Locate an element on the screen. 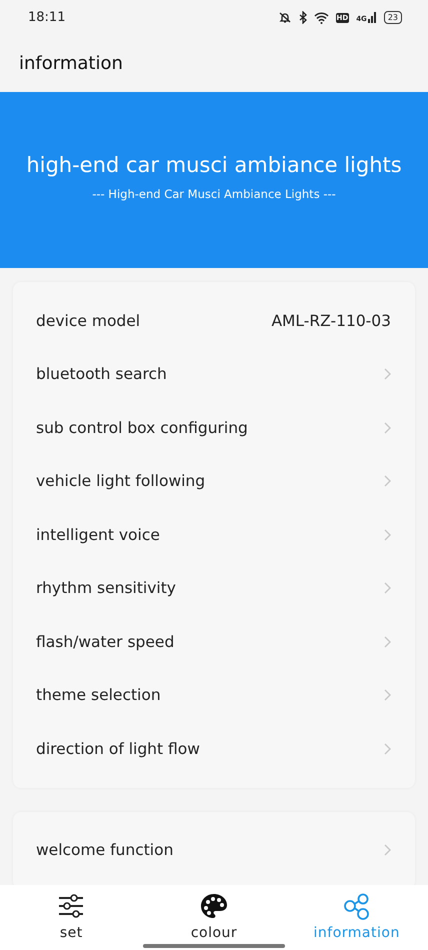 The image size is (428, 950). settings-row: vehicle light following is located at coordinates (214, 481).